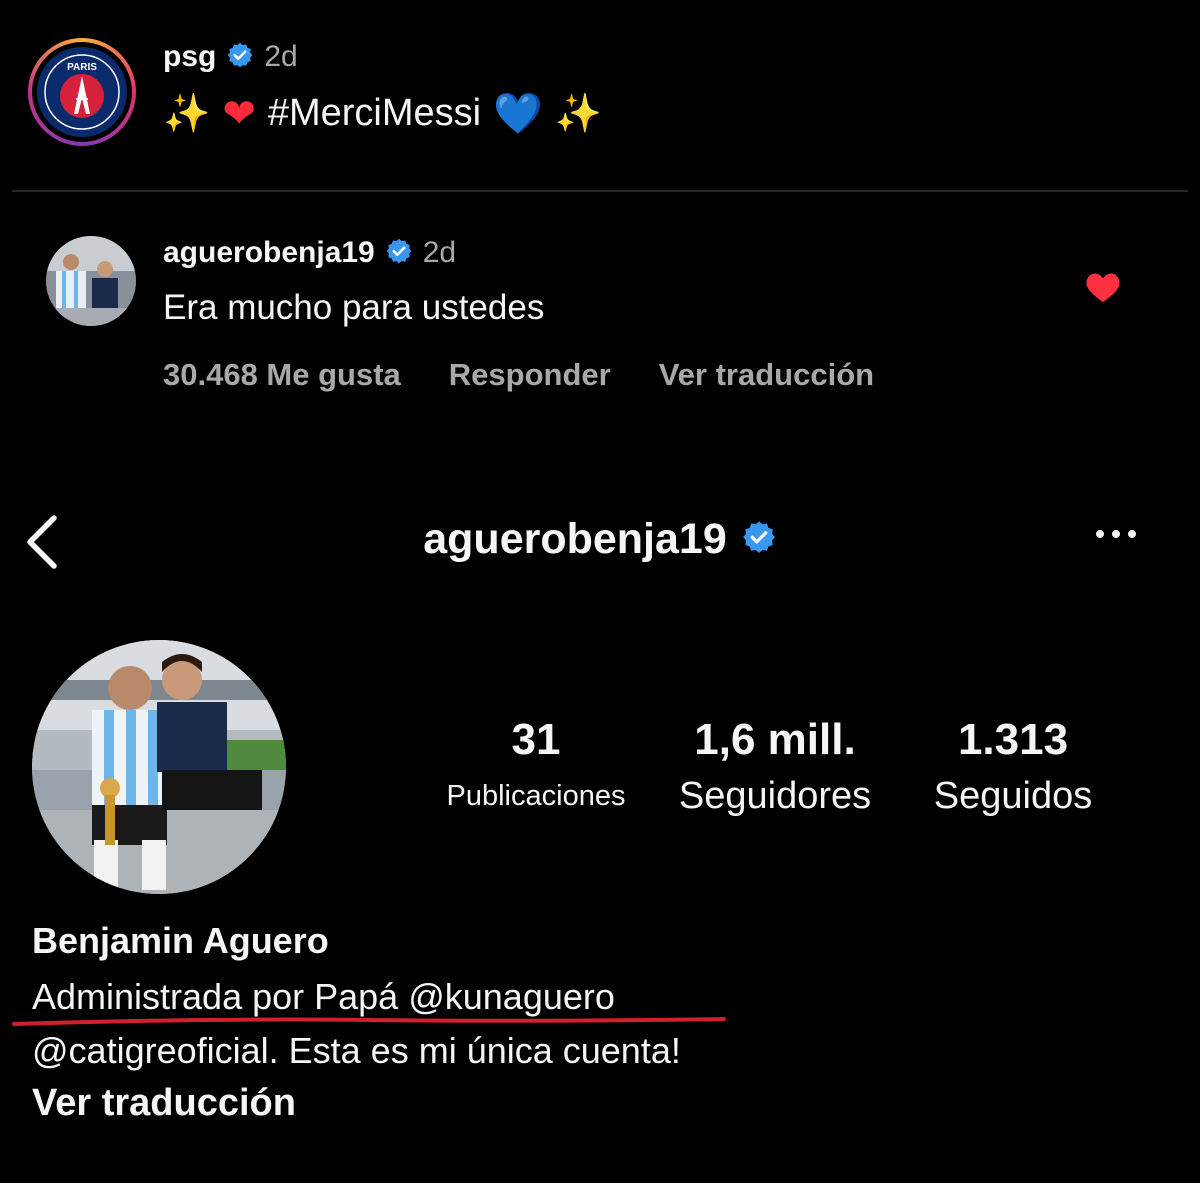  What do you see at coordinates (374, 113) in the screenshot?
I see `caption-hashtag: #MerciMessi` at bounding box center [374, 113].